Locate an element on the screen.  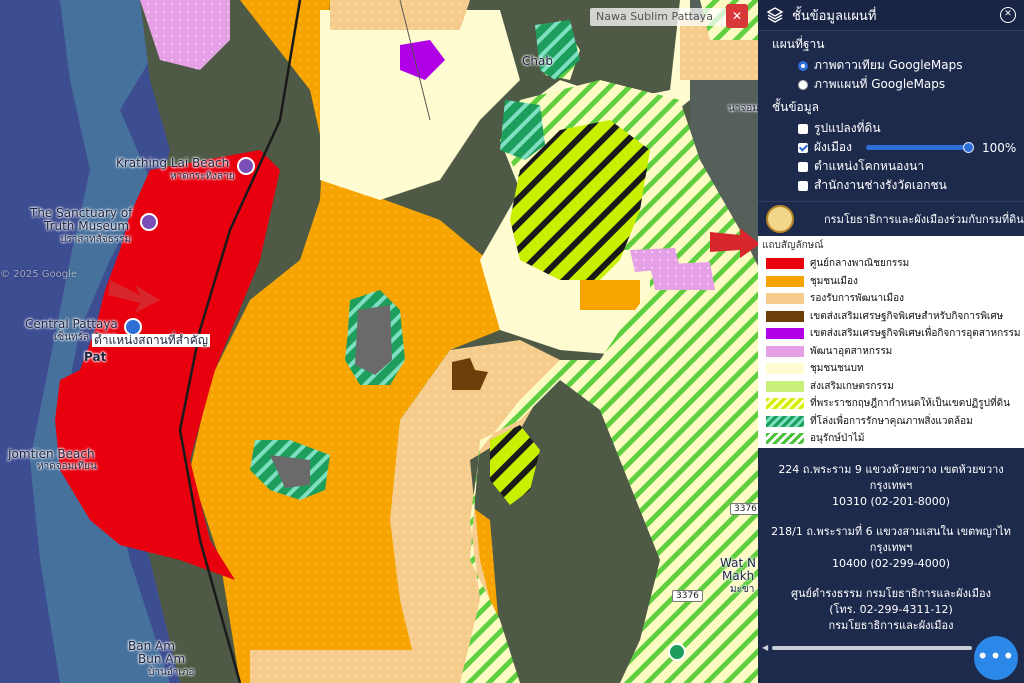
department-name: กรมโยธาธิการและผังเมืองร่วมกับกรมที่ดิน is located at coordinates (924, 219).